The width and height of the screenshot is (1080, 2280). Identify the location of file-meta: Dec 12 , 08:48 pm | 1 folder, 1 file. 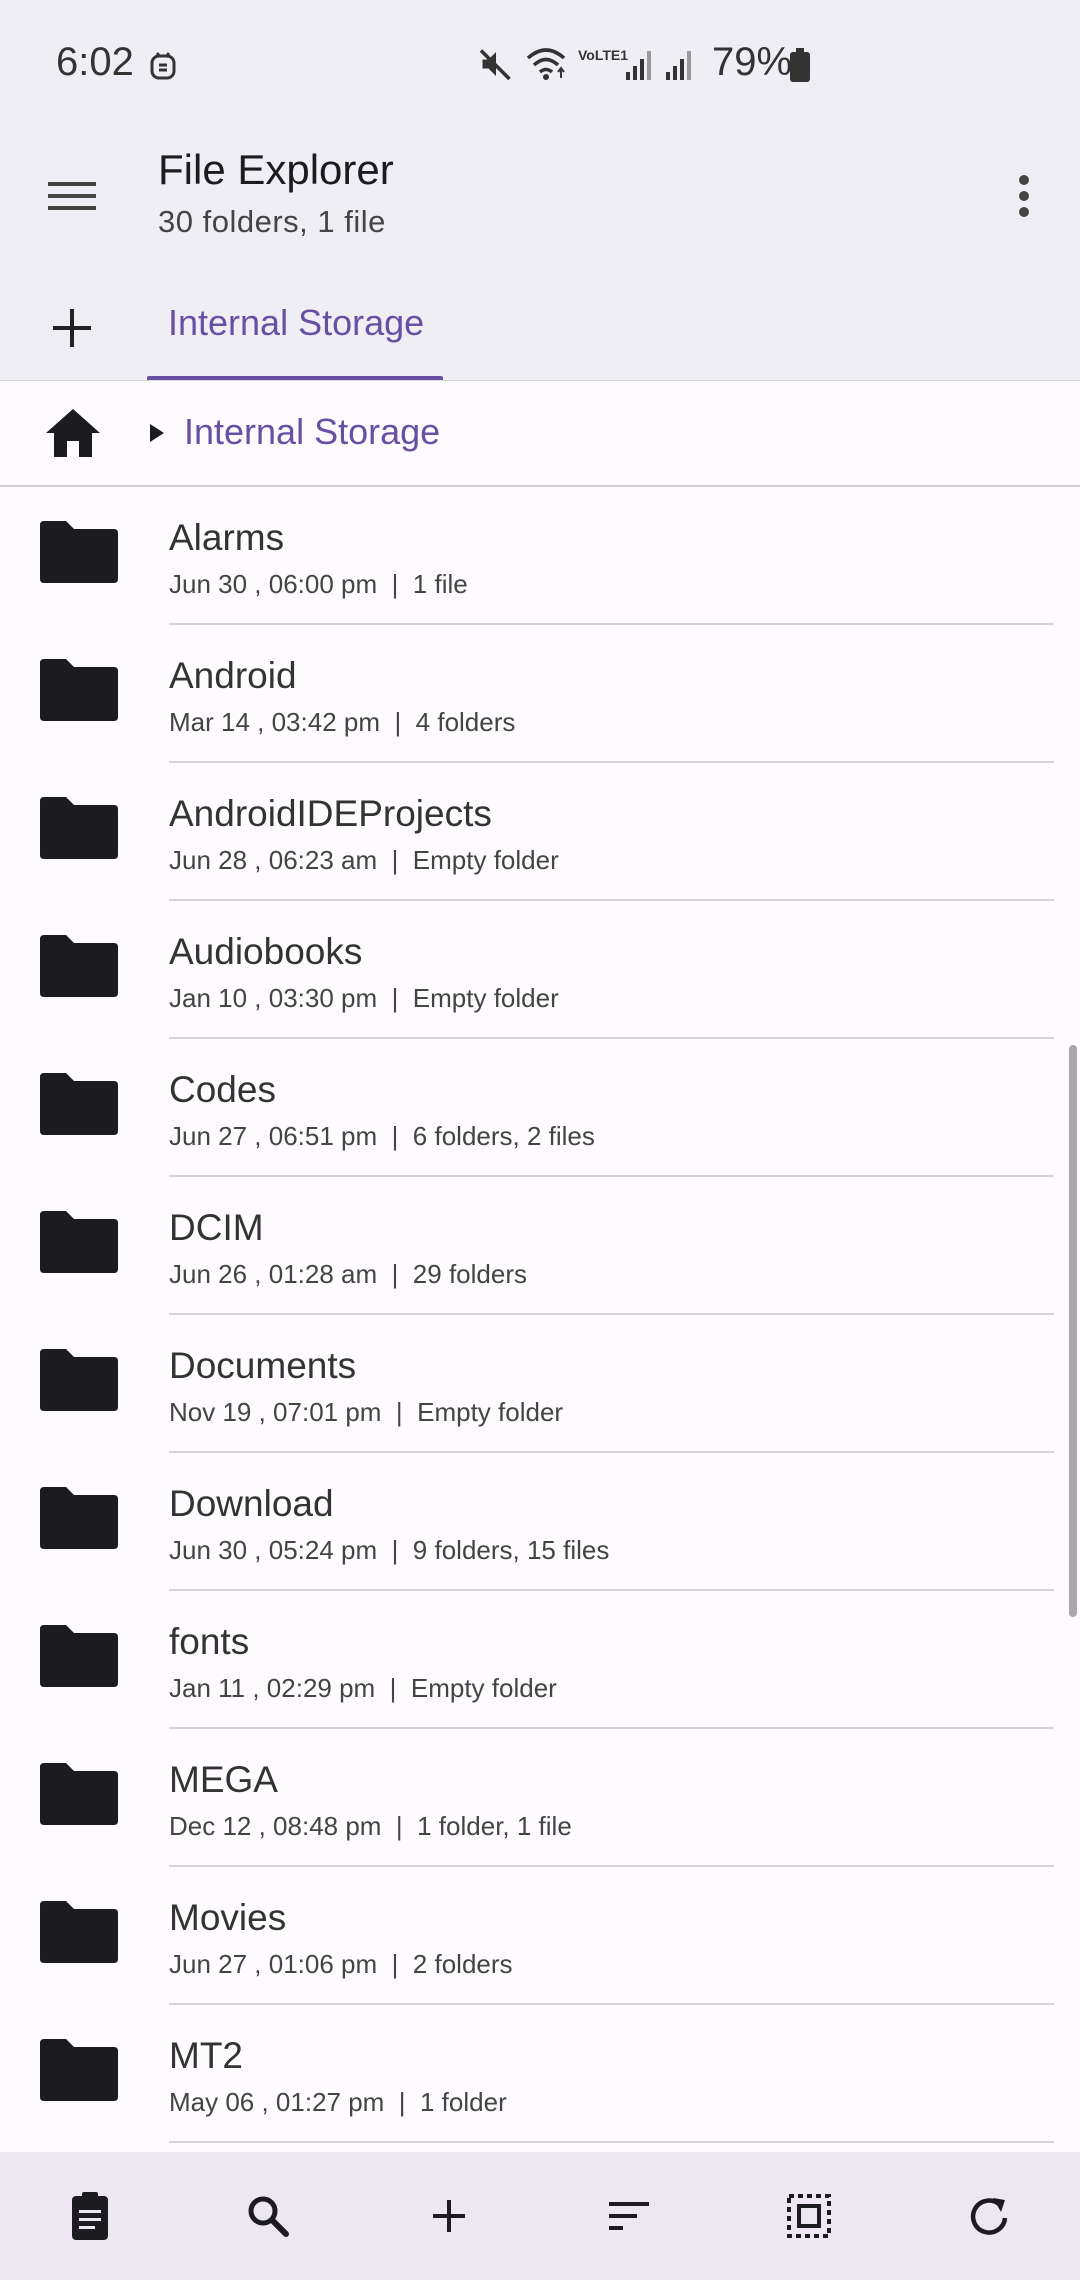
(370, 1826).